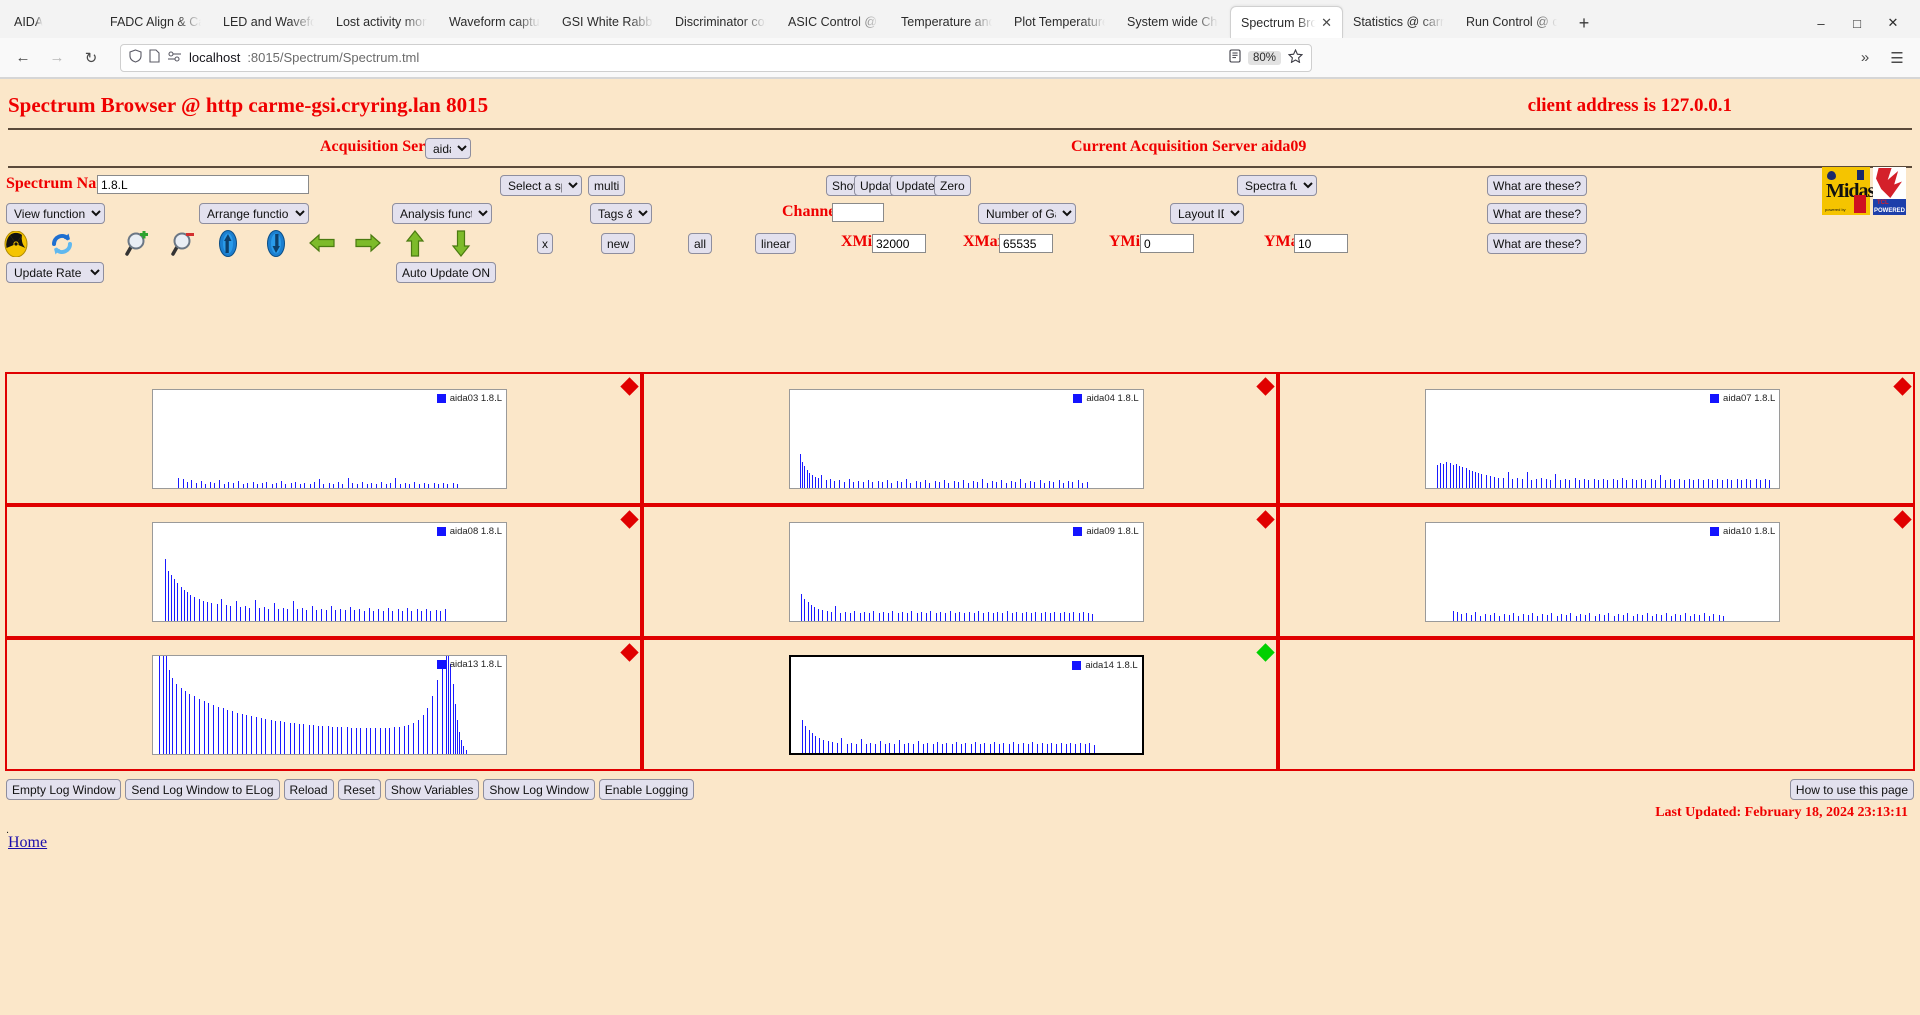 The image size is (1920, 1015). What do you see at coordinates (27, 843) in the screenshot?
I see `home-link: Home` at bounding box center [27, 843].